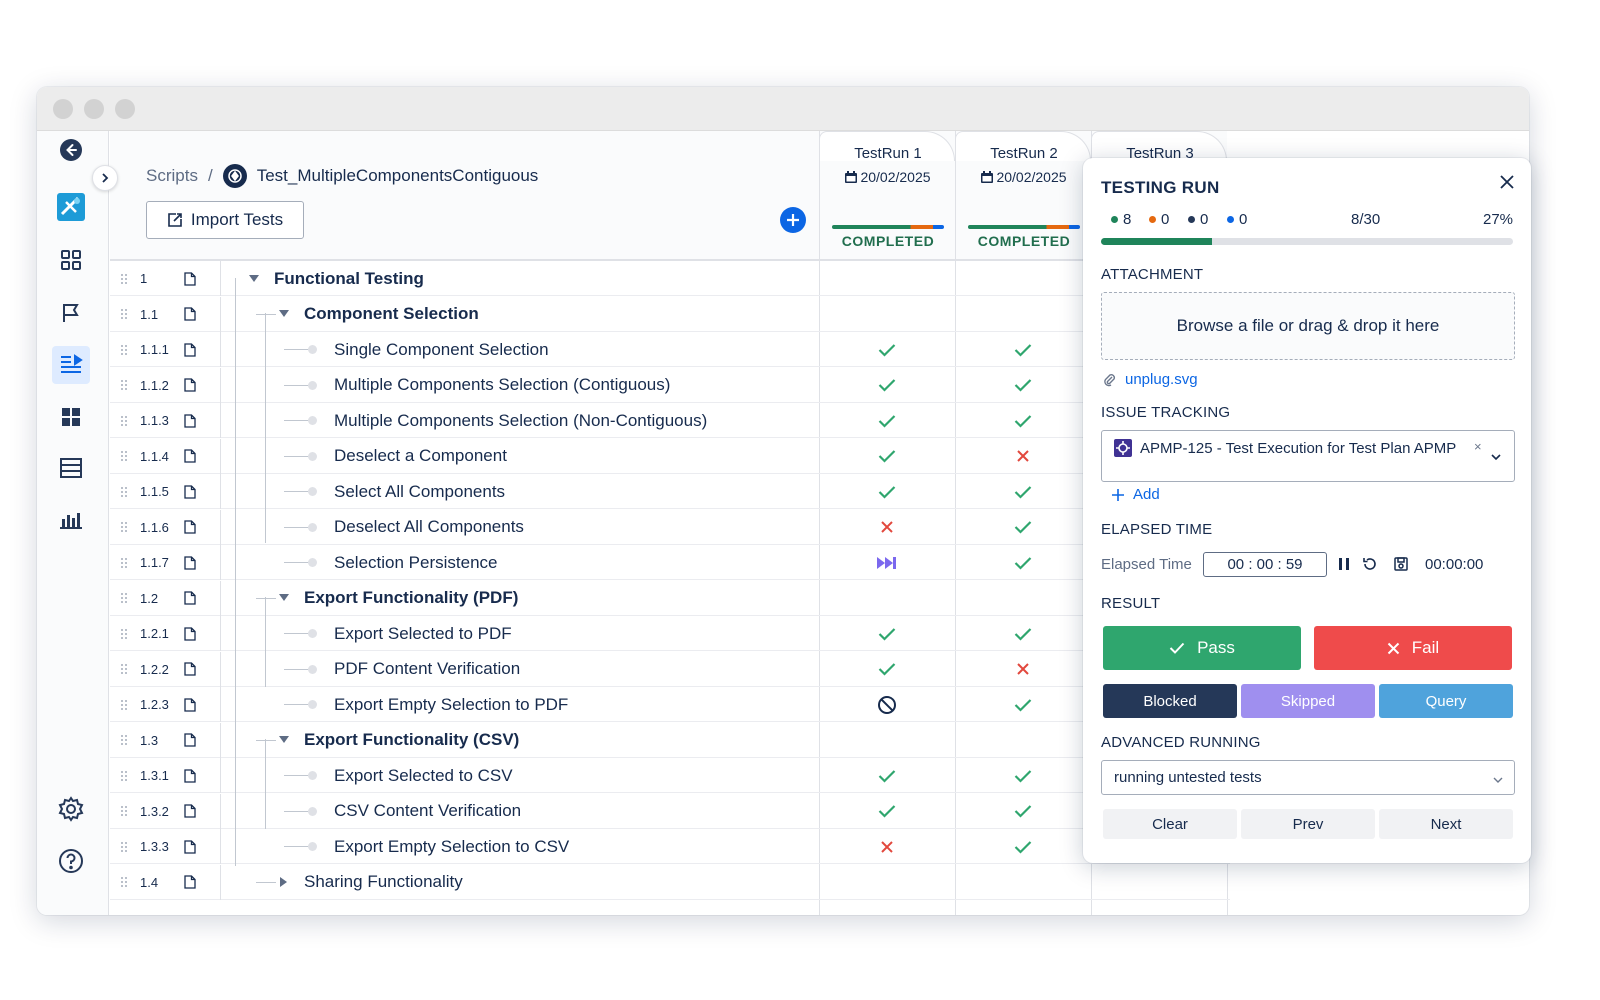  I want to click on reports-chart-icon, so click(71, 520).